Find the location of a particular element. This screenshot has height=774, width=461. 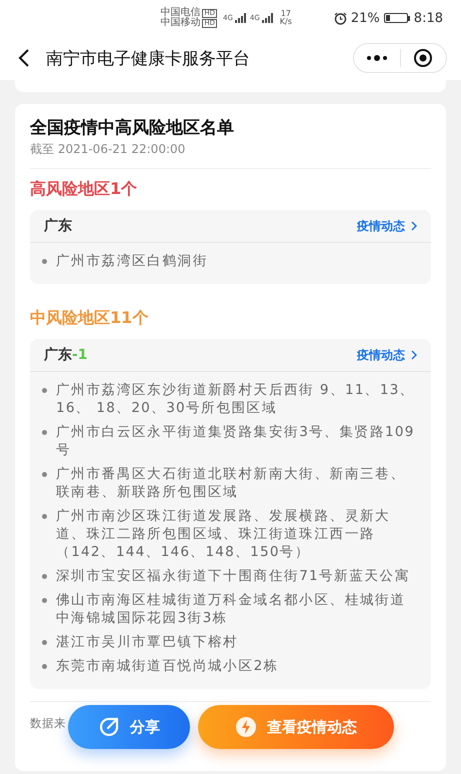

area-name: 广州市白云区永平街道集贤路集安街3号、集贤路109号 is located at coordinates (236, 441).